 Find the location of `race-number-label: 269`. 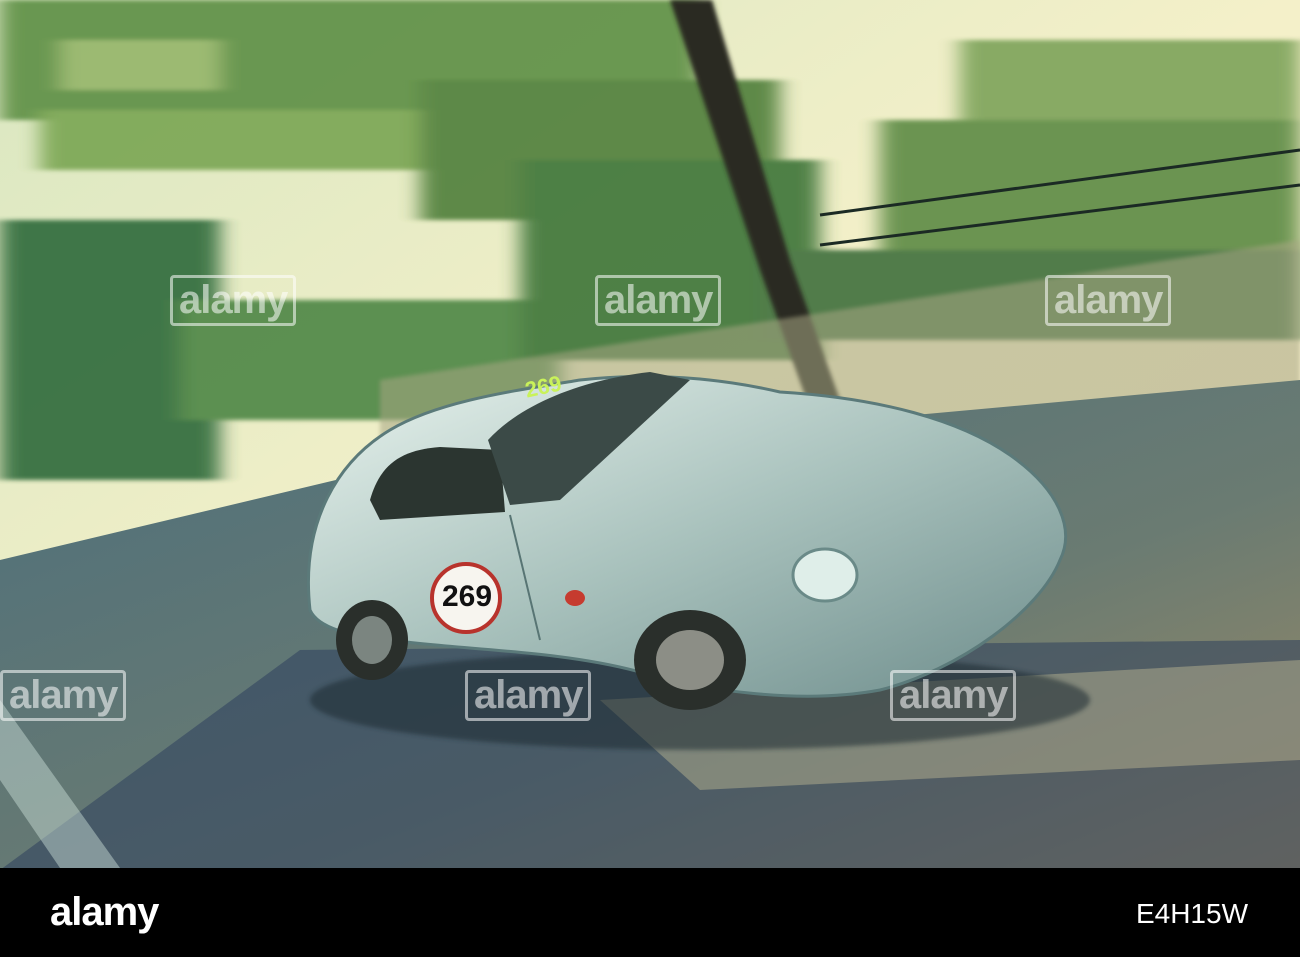

race-number-label: 269 is located at coordinates (467, 596).